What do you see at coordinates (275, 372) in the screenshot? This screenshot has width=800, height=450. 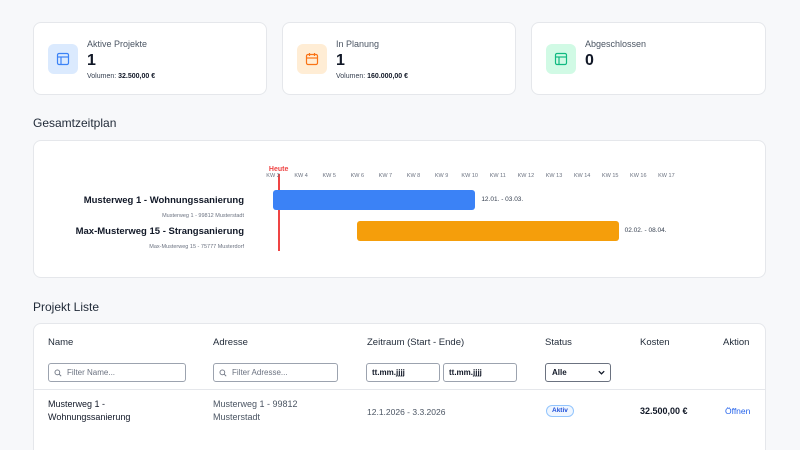 I see `address-filter-input` at bounding box center [275, 372].